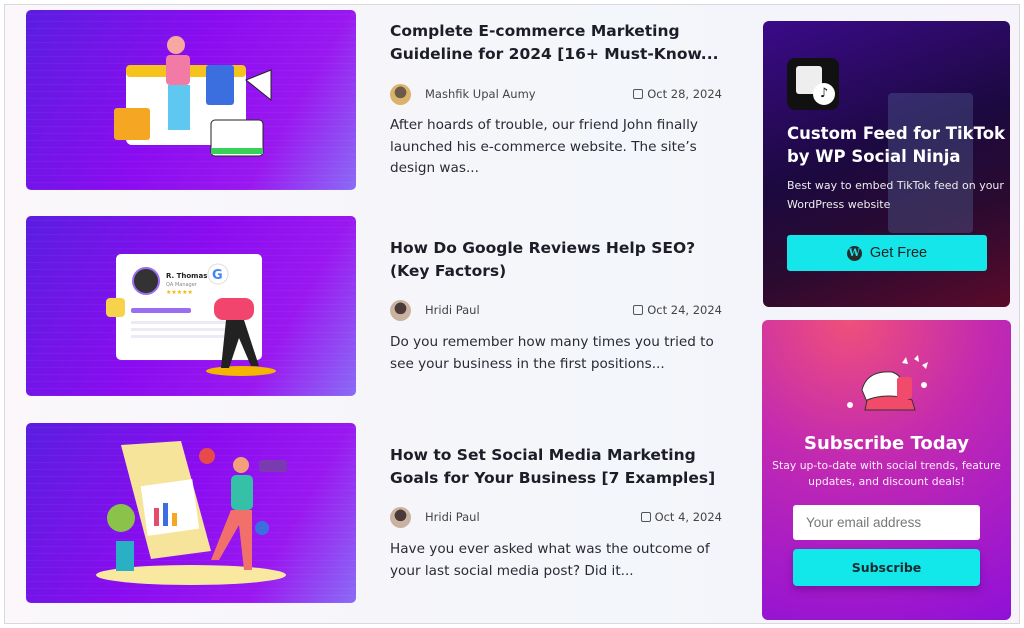  I want to click on post-thumbnail-ecommerce, so click(191, 100).